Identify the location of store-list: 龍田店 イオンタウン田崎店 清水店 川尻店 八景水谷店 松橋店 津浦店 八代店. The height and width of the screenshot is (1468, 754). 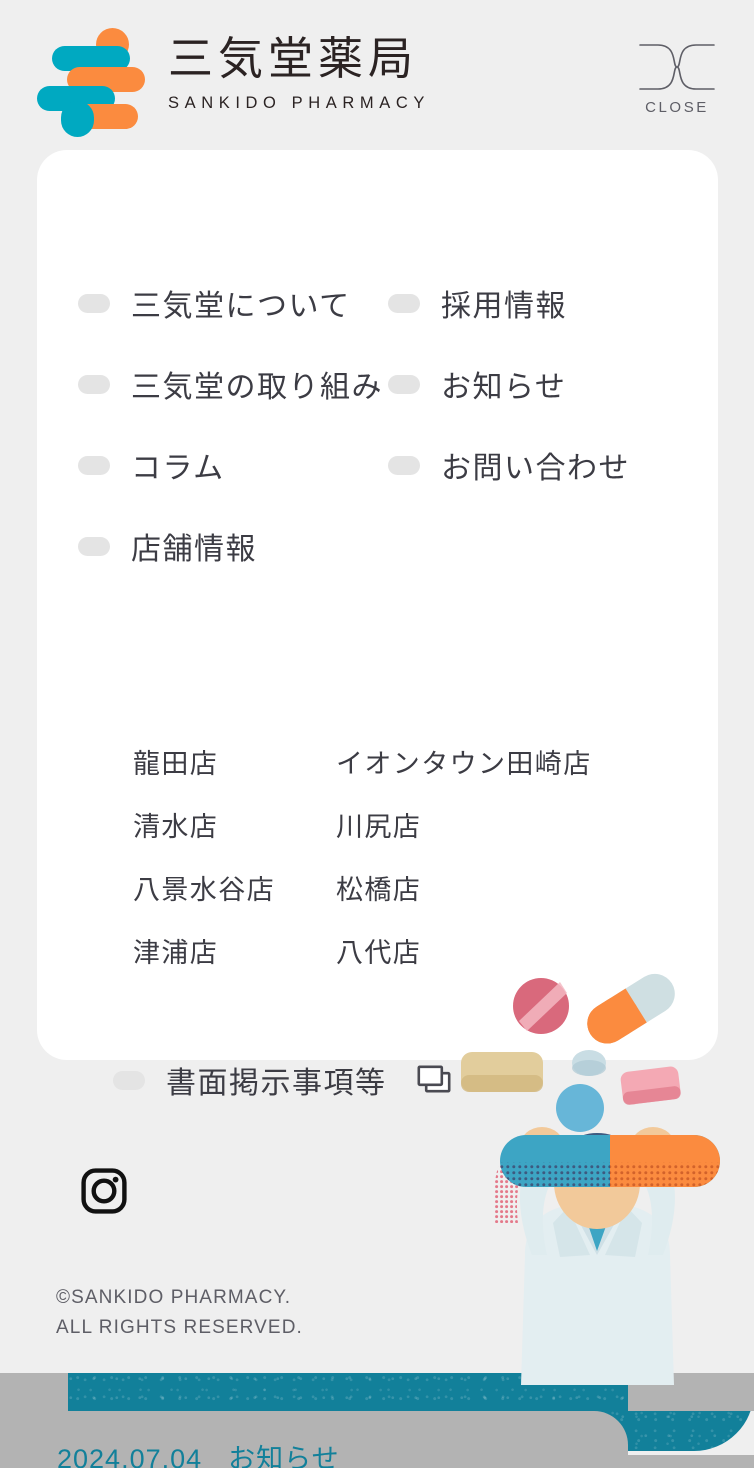
(413, 868).